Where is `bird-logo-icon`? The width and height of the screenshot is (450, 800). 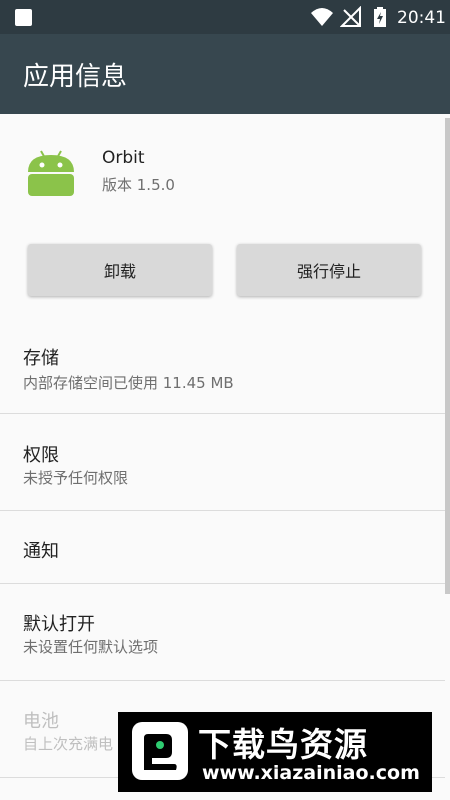 bird-logo-icon is located at coordinates (160, 752).